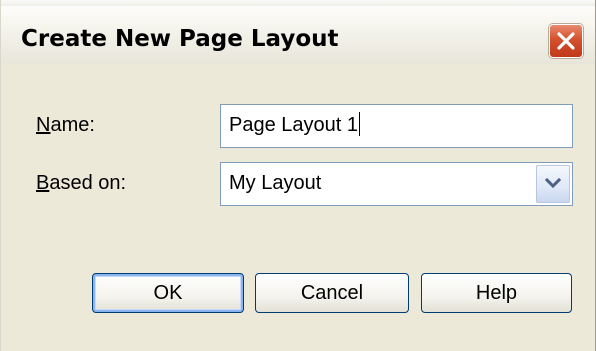  Describe the element at coordinates (88, 183) in the screenshot. I see `based-on-label-text: ased on:` at that location.